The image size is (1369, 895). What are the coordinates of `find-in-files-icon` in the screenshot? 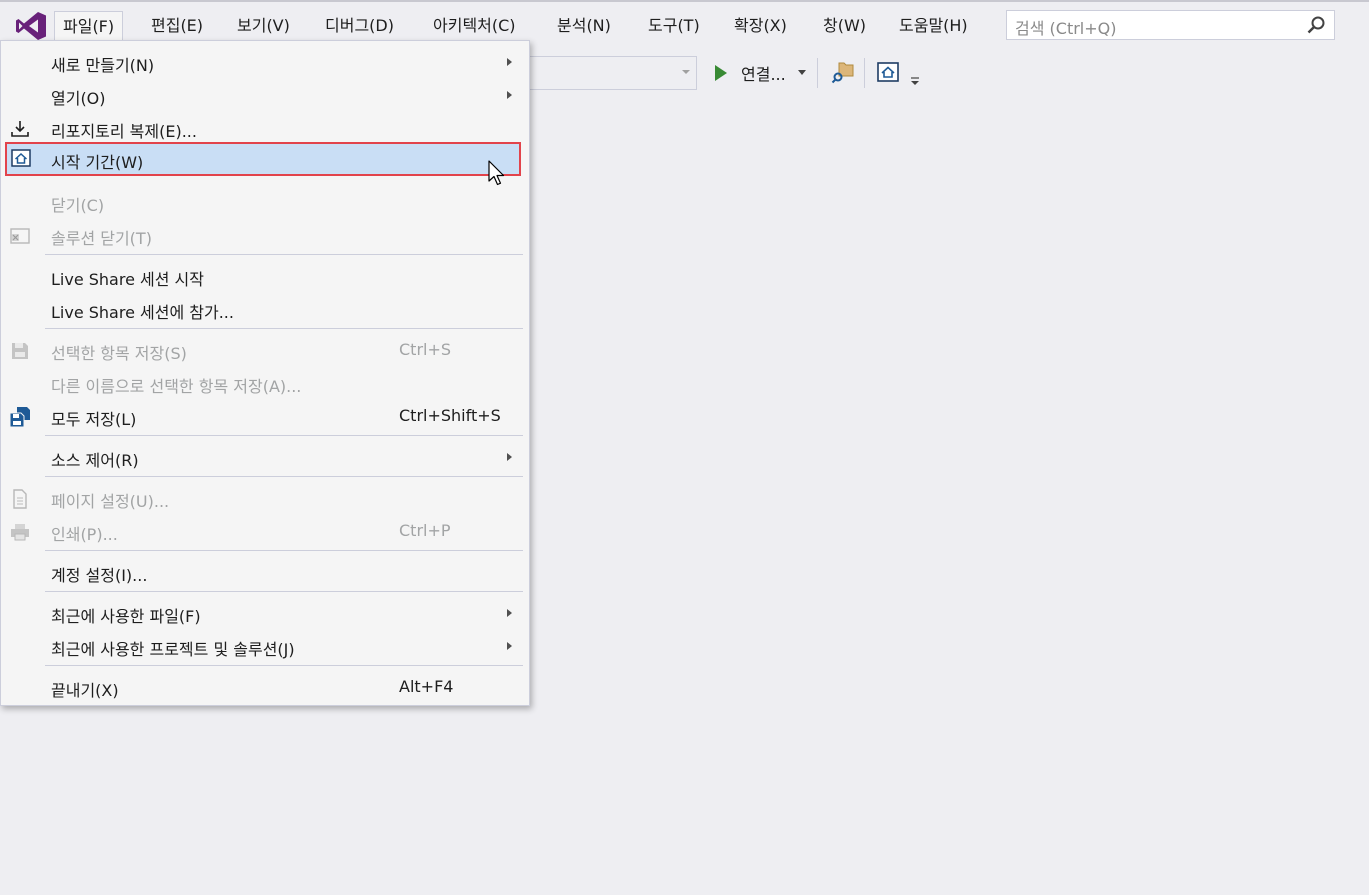 It's located at (843, 72).